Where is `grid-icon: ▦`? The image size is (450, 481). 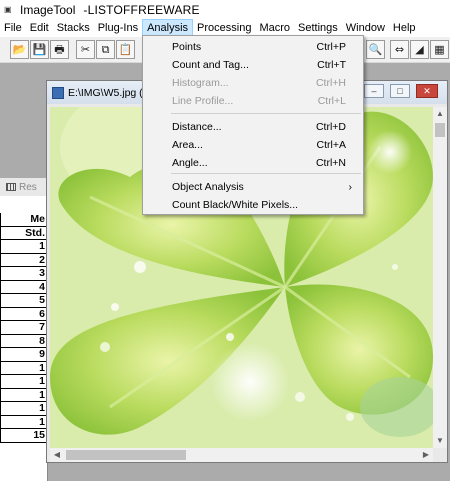 grid-icon: ▦ is located at coordinates (439, 49).